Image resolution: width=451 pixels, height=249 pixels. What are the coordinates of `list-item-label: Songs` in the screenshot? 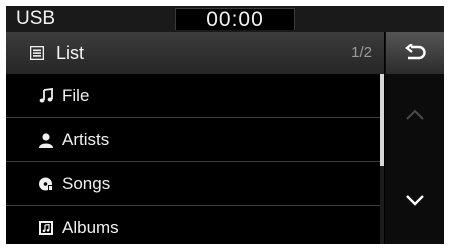 It's located at (86, 183).